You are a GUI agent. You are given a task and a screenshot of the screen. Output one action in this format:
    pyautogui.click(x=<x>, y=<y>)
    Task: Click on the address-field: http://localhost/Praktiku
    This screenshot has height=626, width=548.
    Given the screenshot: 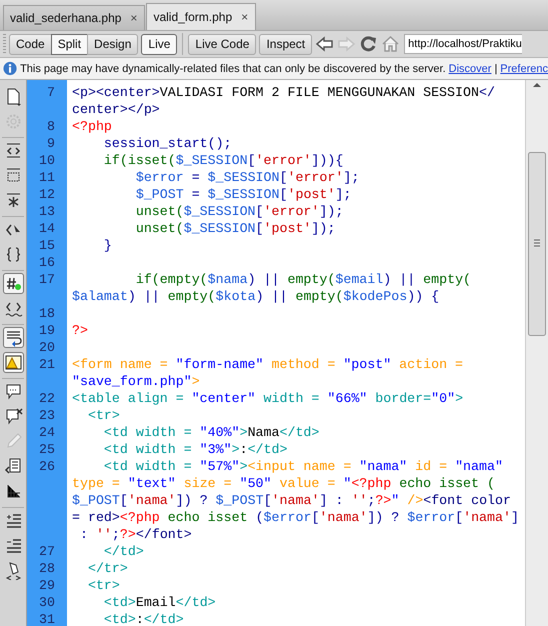 What is the action you would take?
    pyautogui.click(x=463, y=44)
    